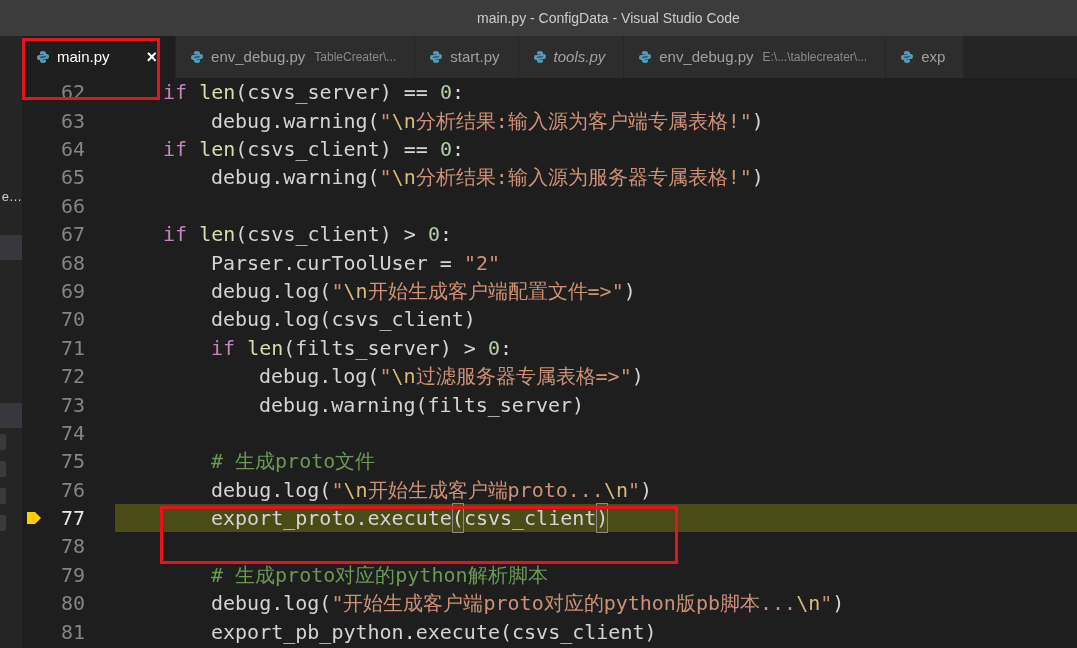  Describe the element at coordinates (72, 547) in the screenshot. I see `line-number: 78` at that location.